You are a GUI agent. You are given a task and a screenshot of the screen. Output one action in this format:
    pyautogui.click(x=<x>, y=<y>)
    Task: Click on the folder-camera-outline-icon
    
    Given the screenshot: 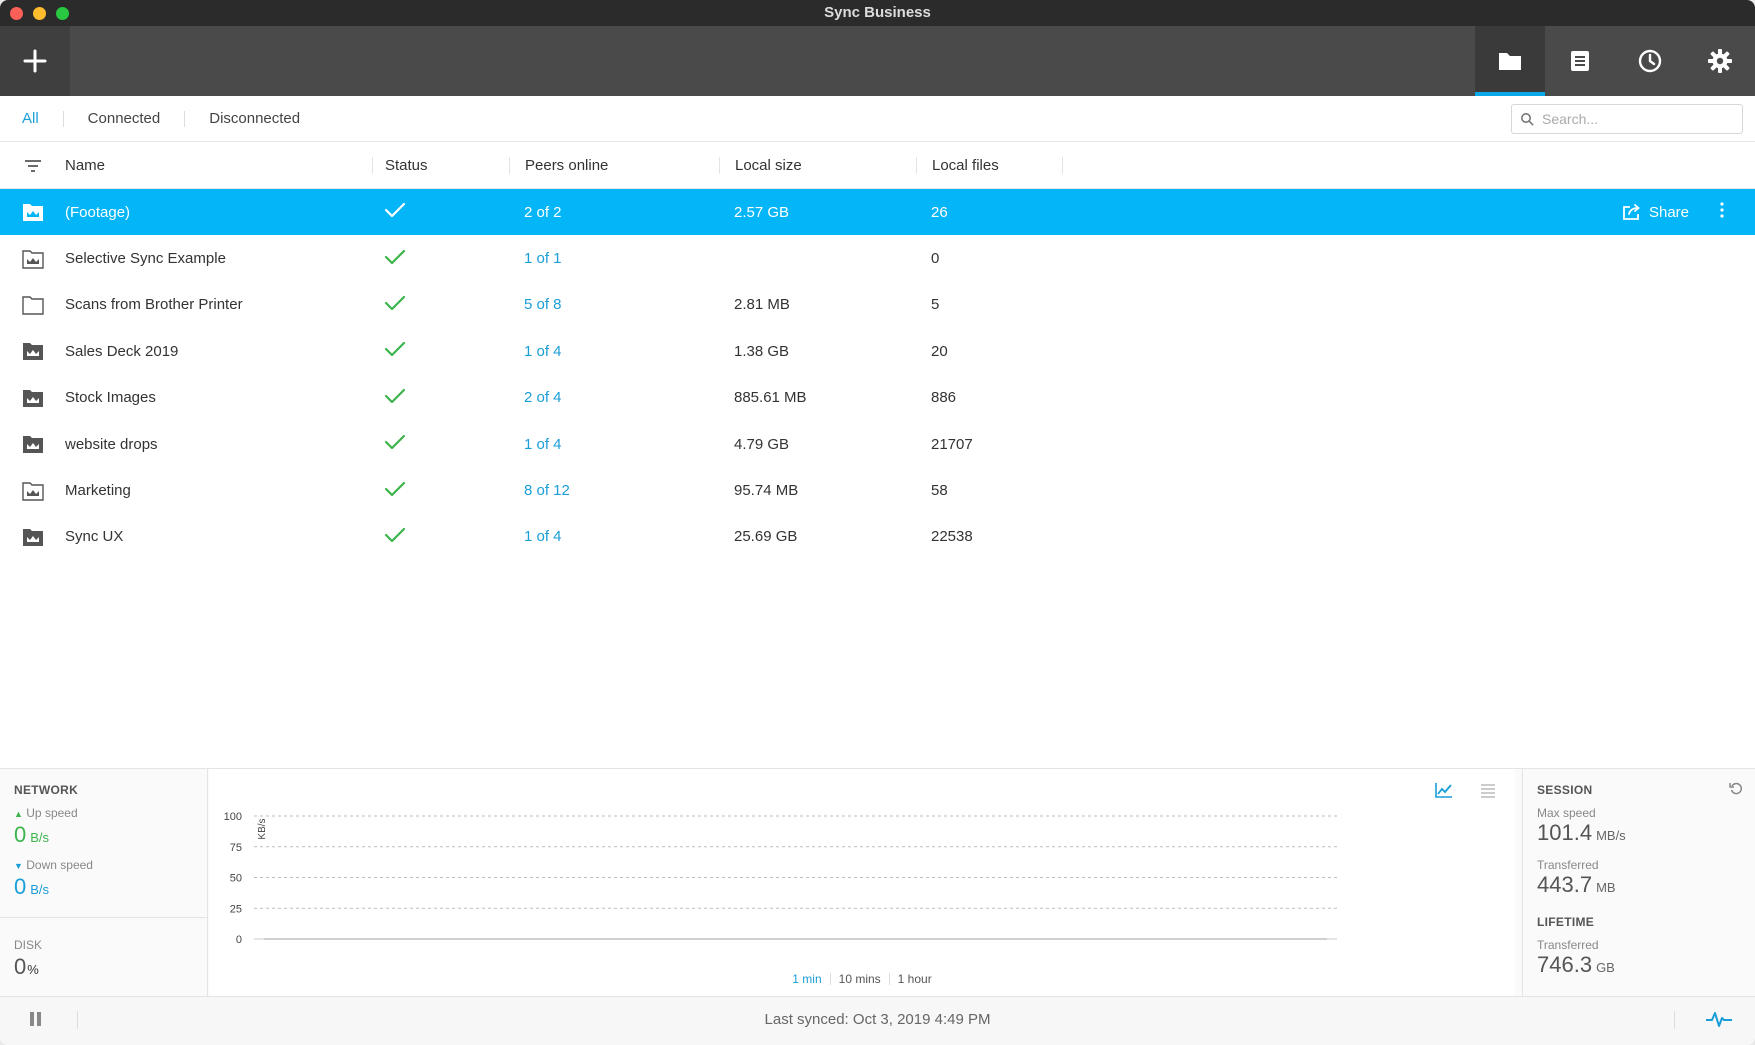 What is the action you would take?
    pyautogui.click(x=32, y=491)
    